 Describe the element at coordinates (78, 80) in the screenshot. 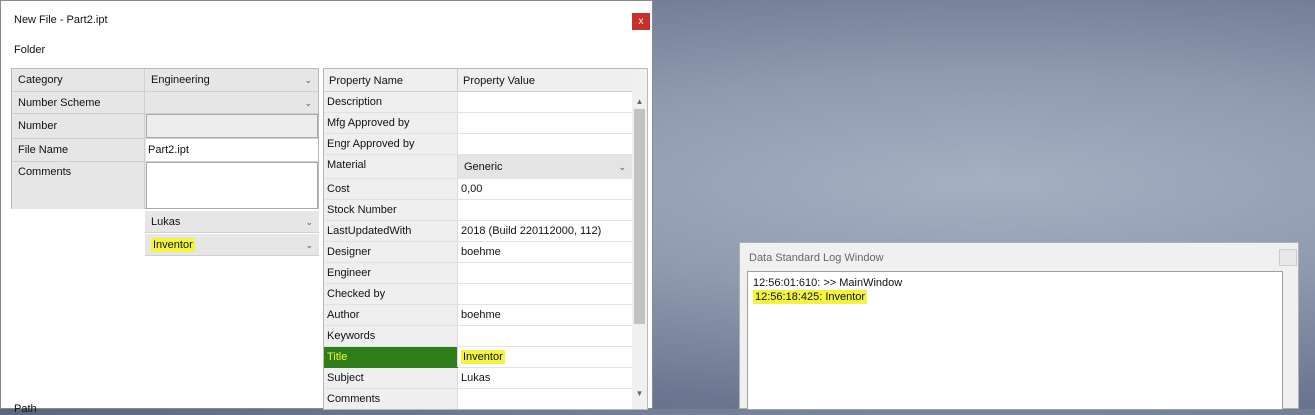

I see `category-label: Category` at that location.